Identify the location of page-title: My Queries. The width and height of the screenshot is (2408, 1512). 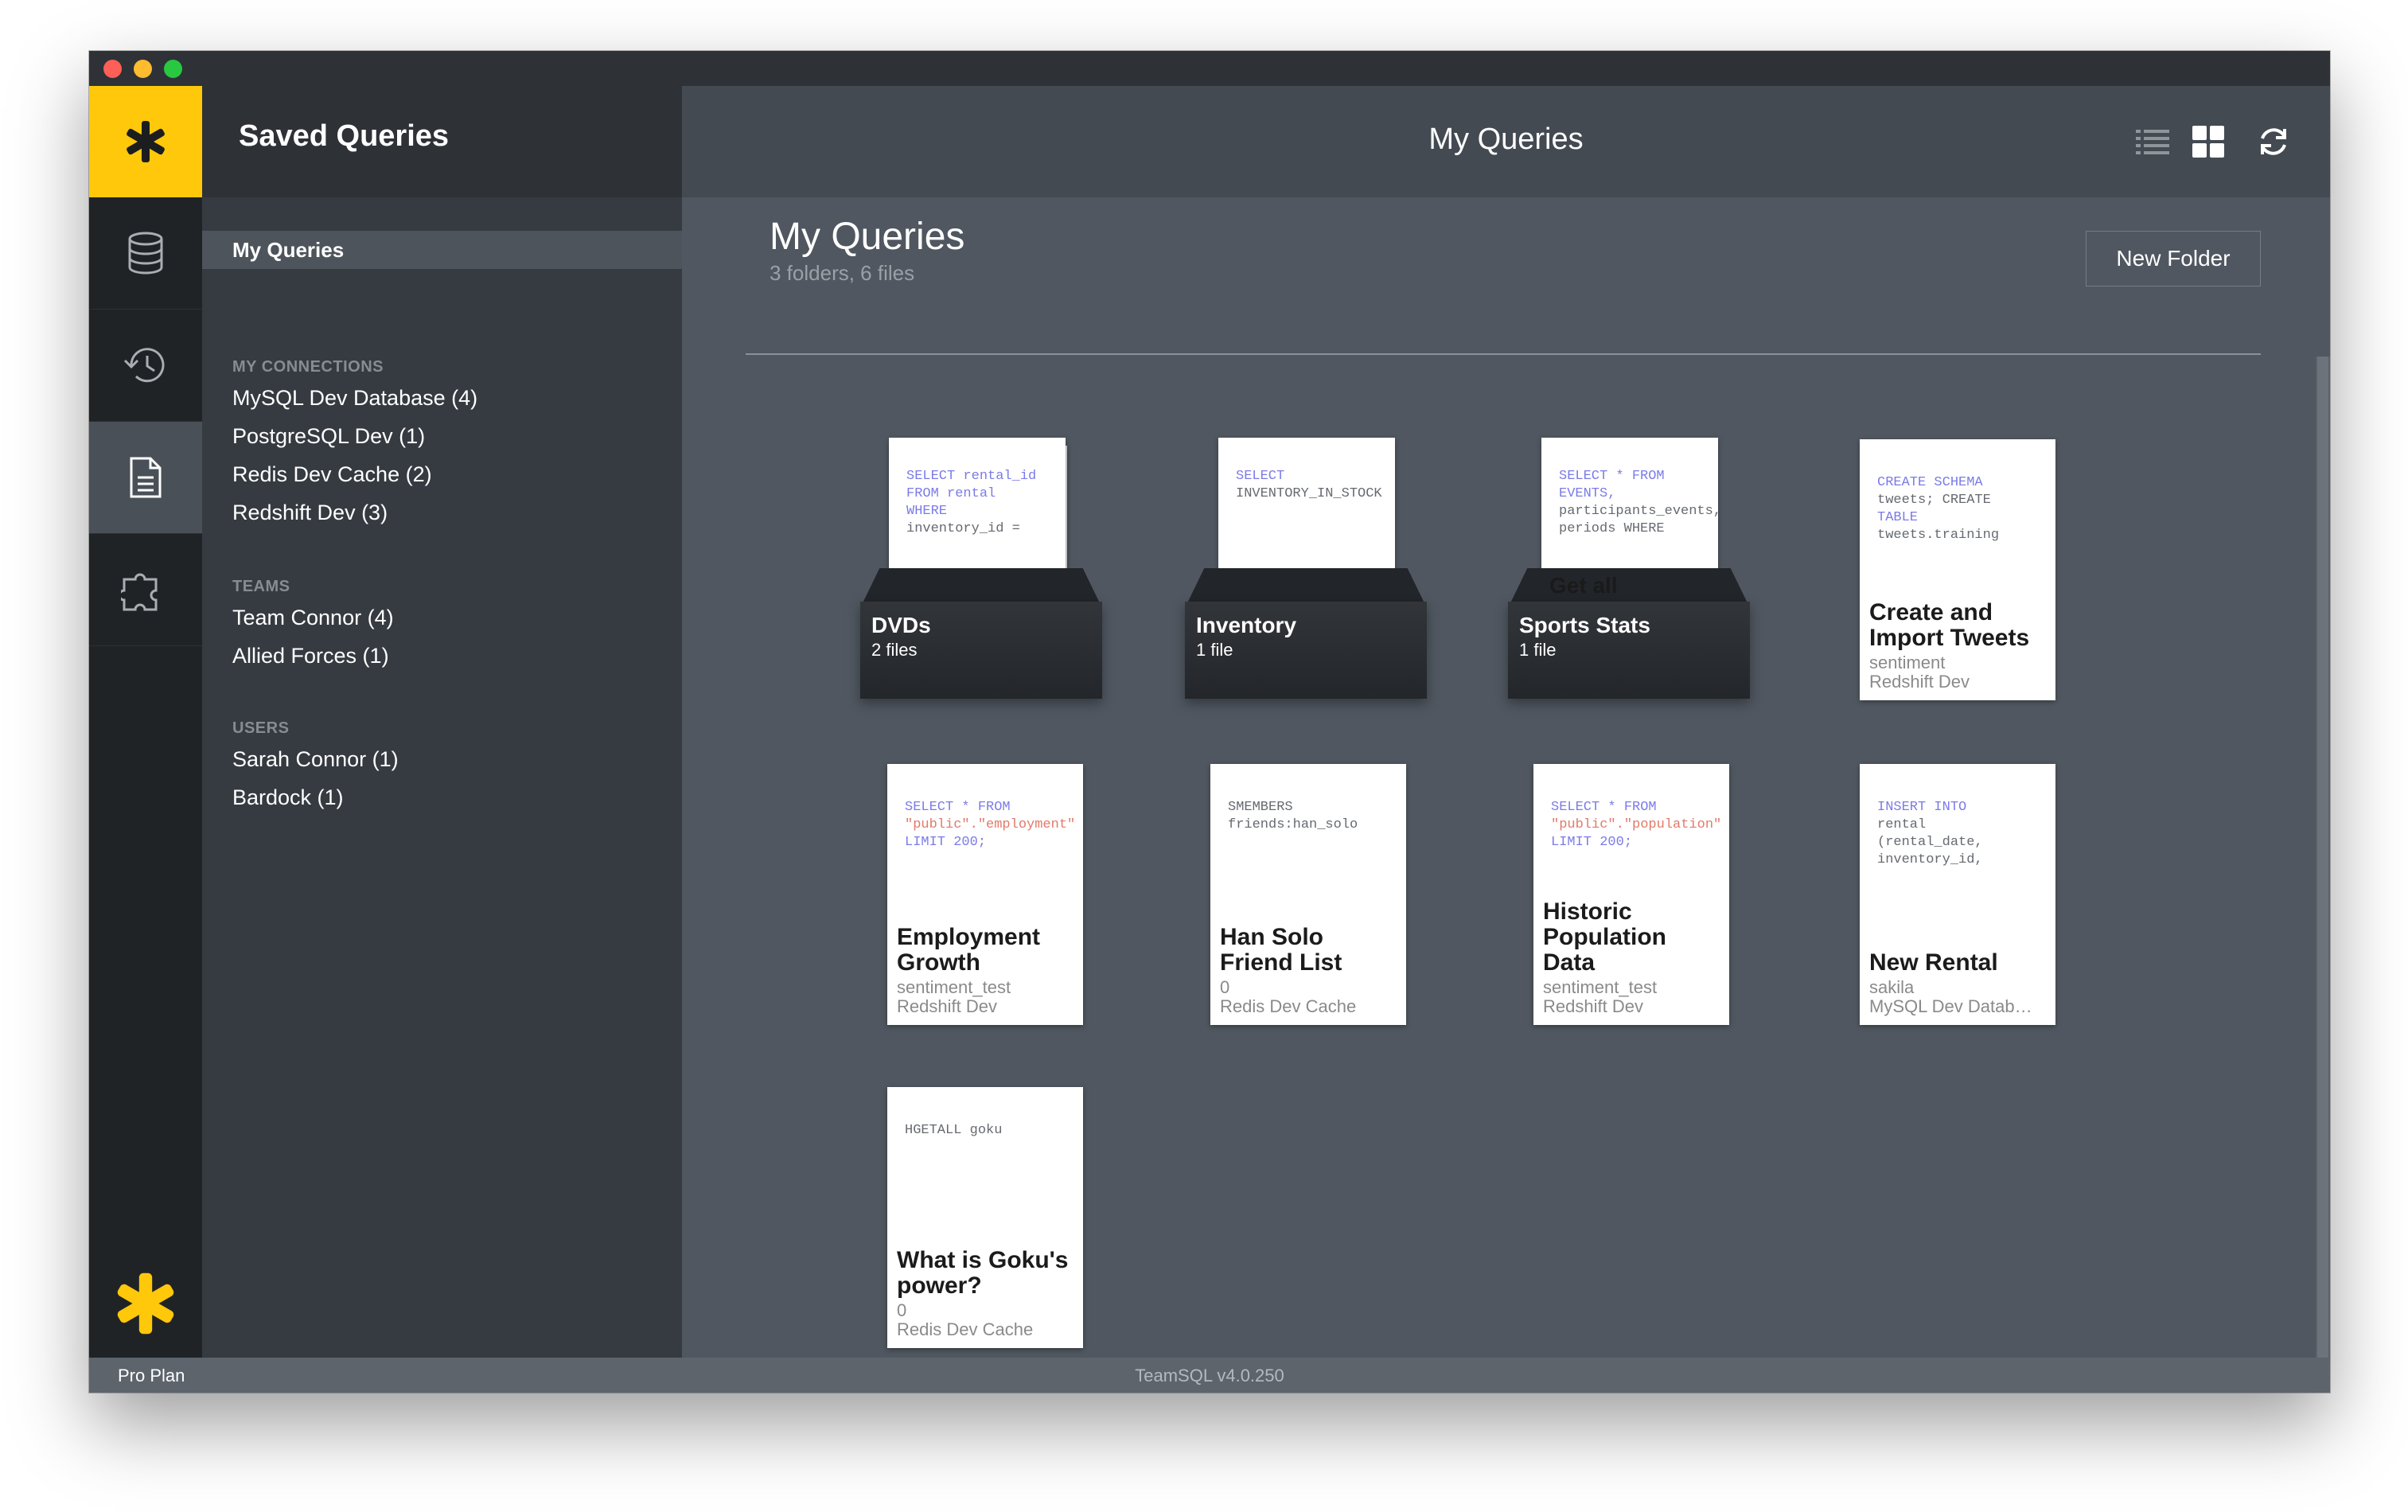
(868, 237).